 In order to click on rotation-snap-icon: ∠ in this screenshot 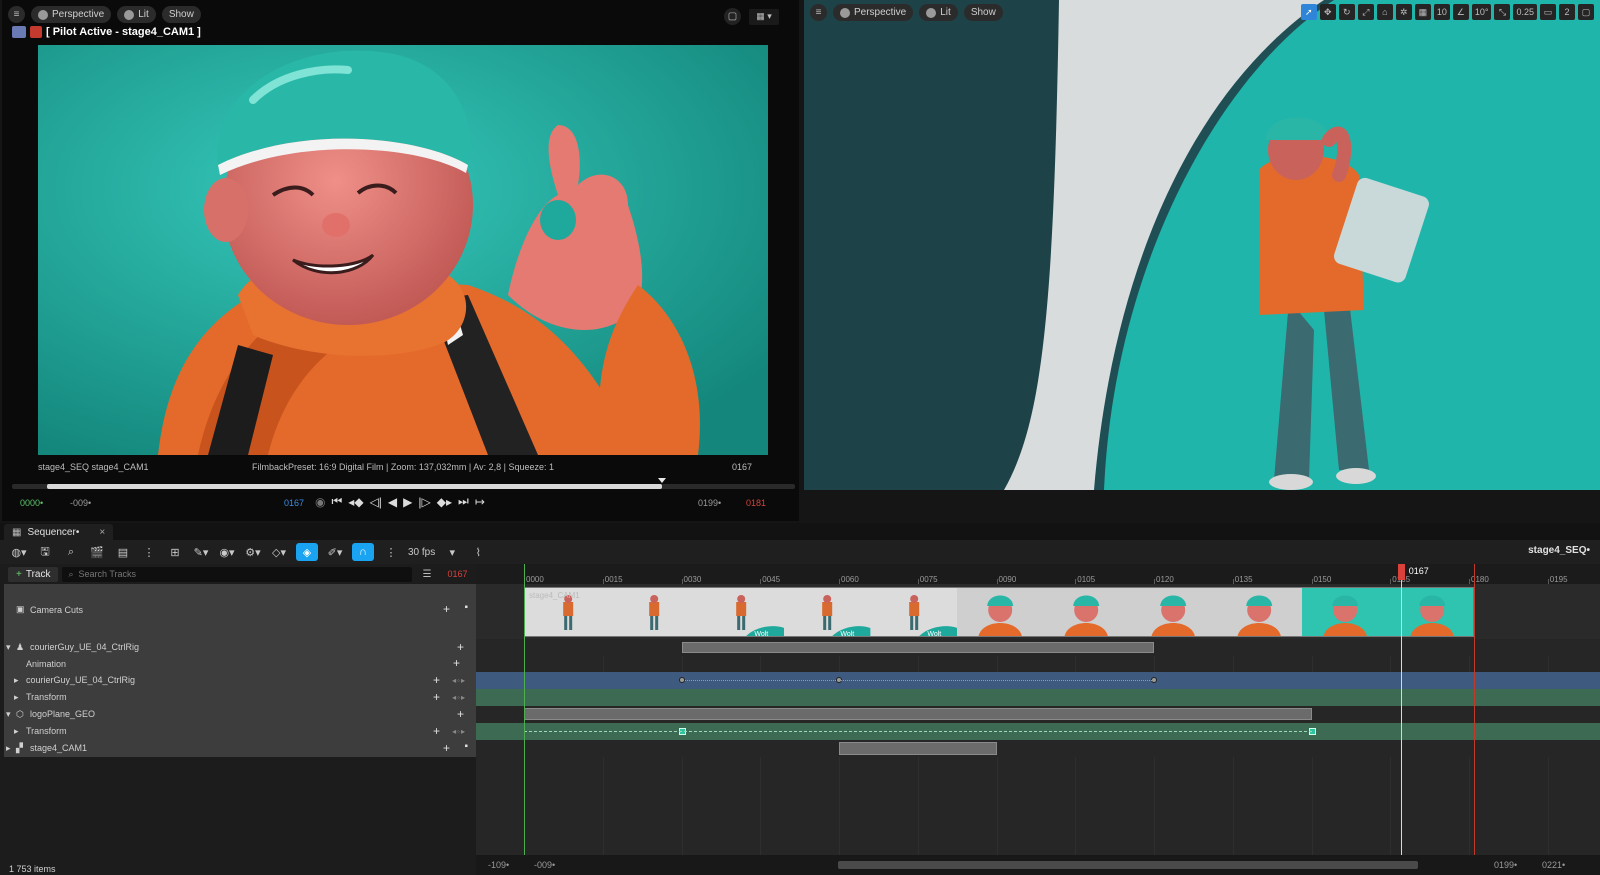, I will do `click(1460, 12)`.